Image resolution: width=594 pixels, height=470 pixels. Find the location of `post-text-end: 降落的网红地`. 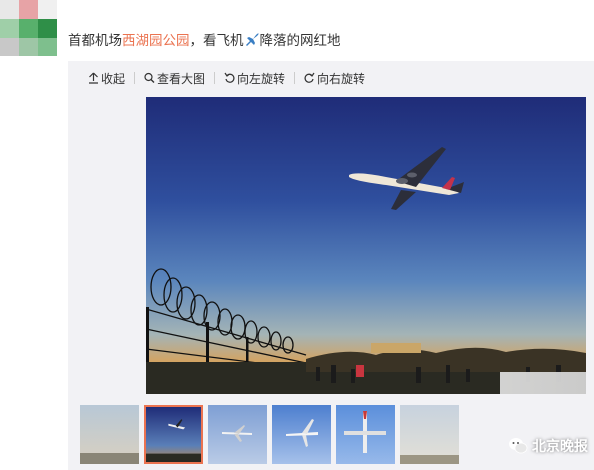

post-text-end: 降落的网红地 is located at coordinates (300, 41).